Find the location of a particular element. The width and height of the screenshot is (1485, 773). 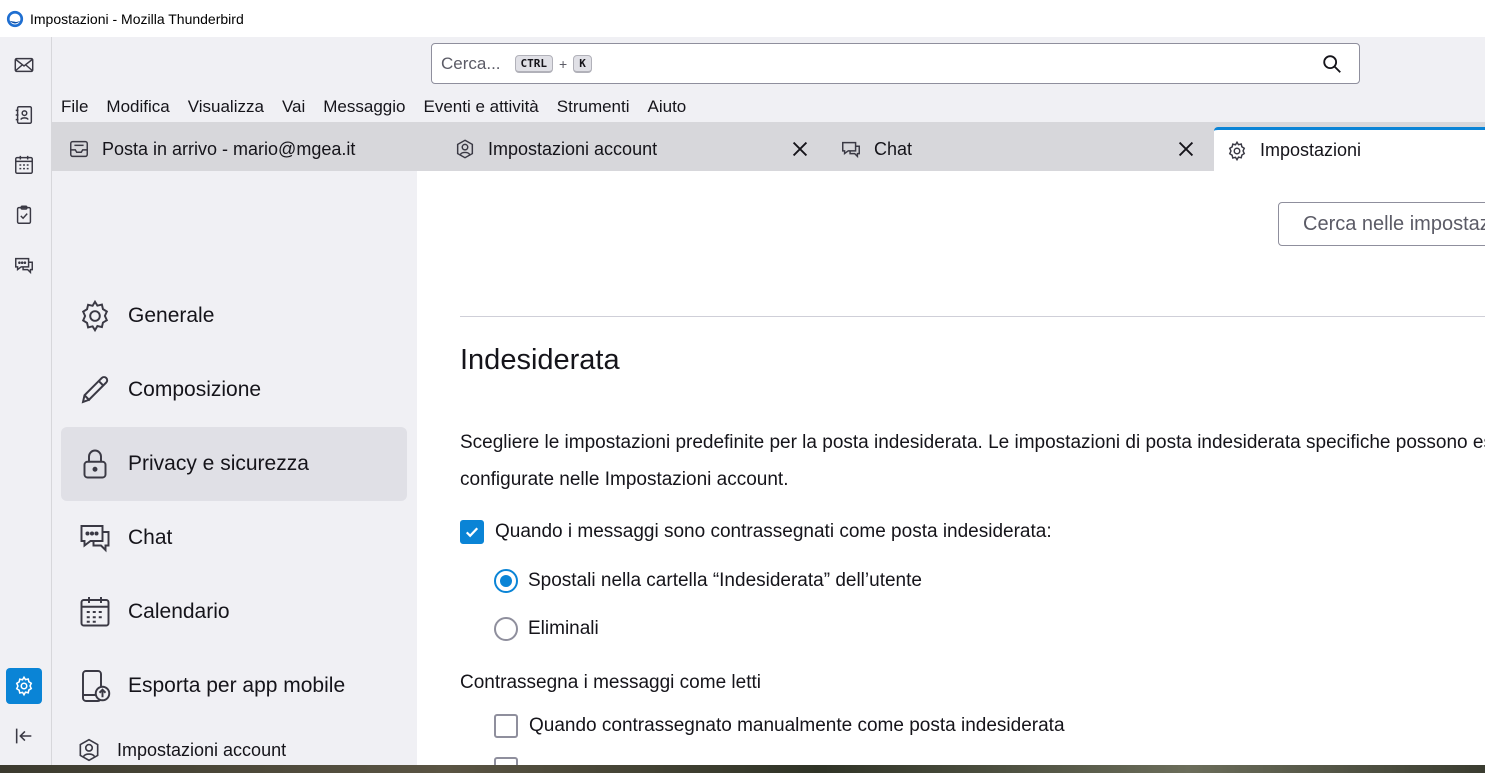

search-icon is located at coordinates (1332, 64).